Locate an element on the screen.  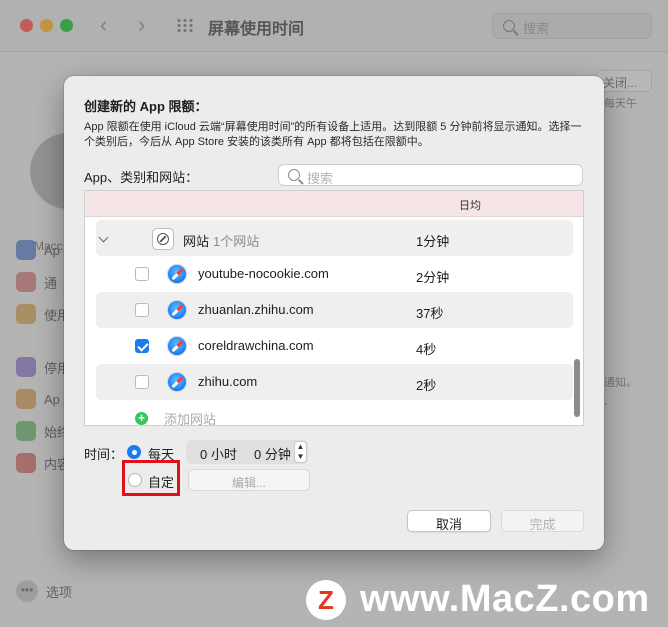
daily-radio is located at coordinates (134, 452).